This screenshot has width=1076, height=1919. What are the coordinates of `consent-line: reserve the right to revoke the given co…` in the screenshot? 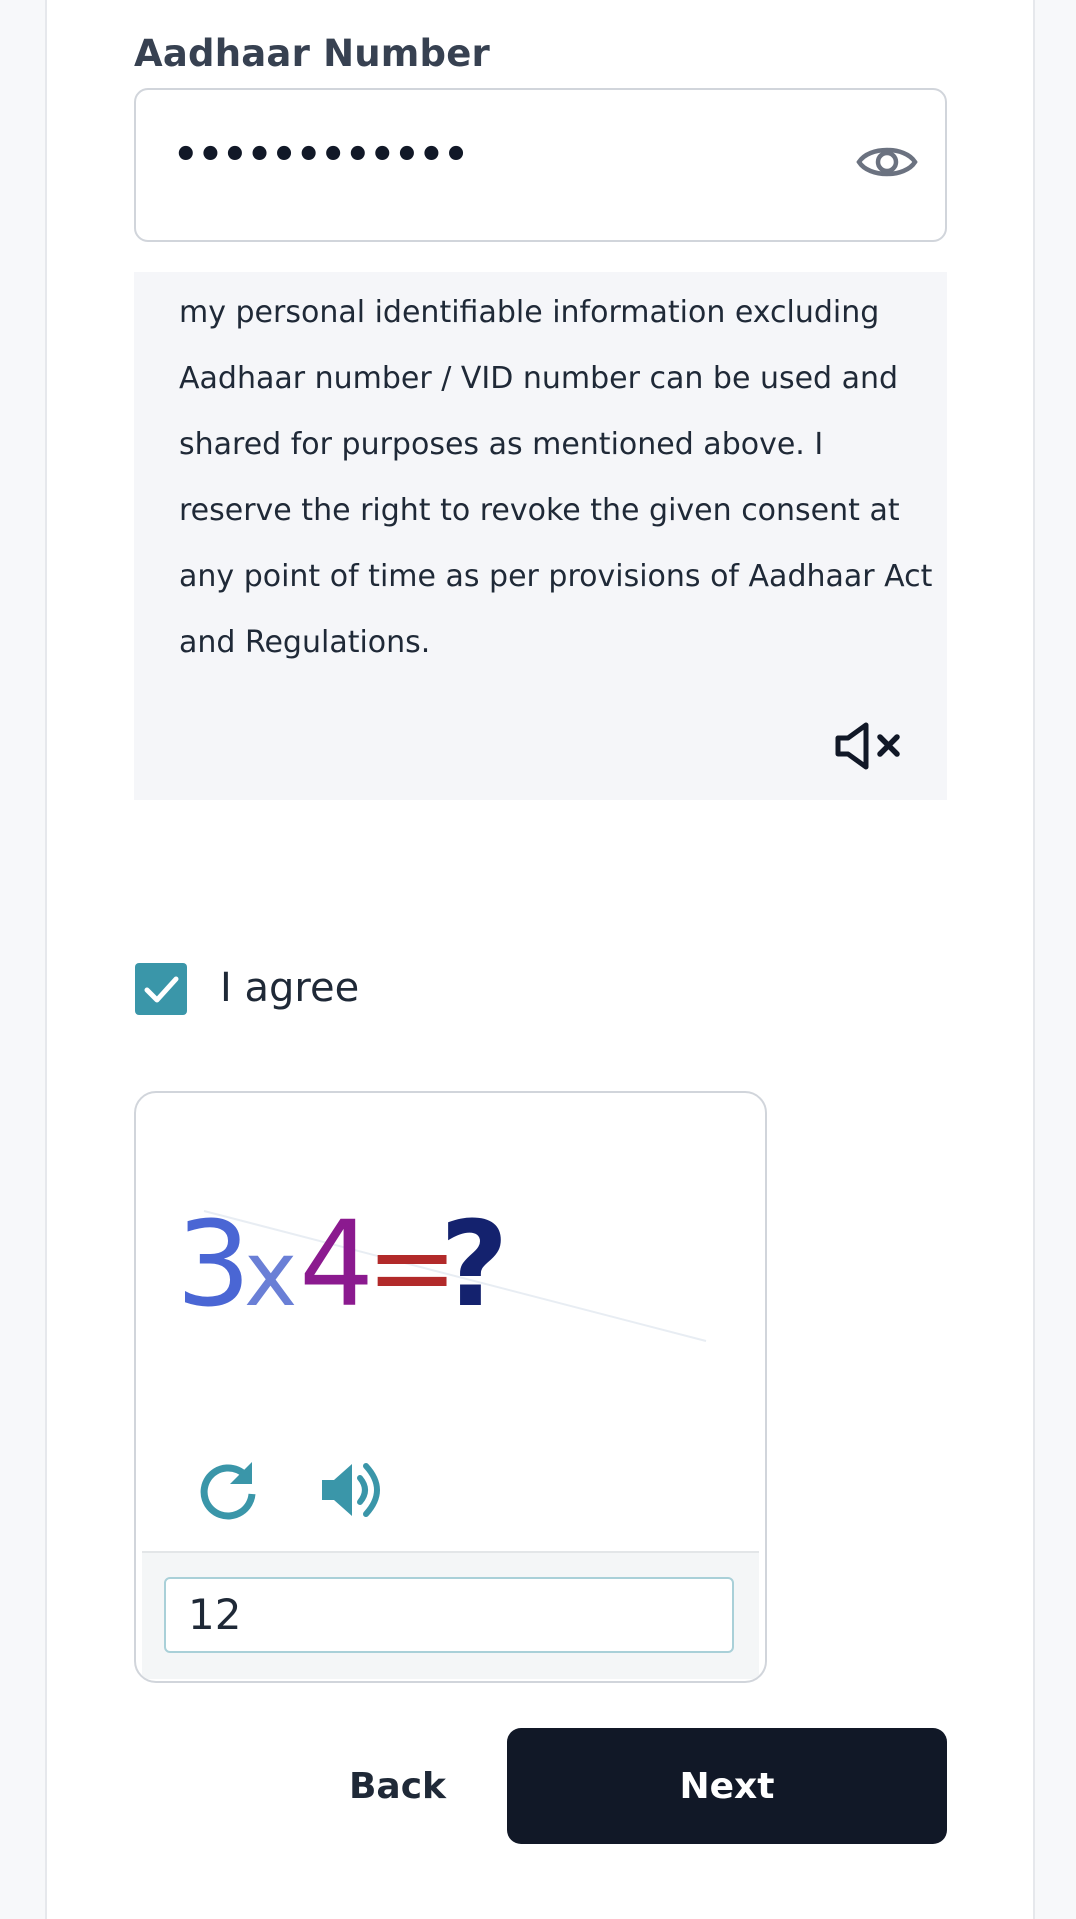 It's located at (539, 510).